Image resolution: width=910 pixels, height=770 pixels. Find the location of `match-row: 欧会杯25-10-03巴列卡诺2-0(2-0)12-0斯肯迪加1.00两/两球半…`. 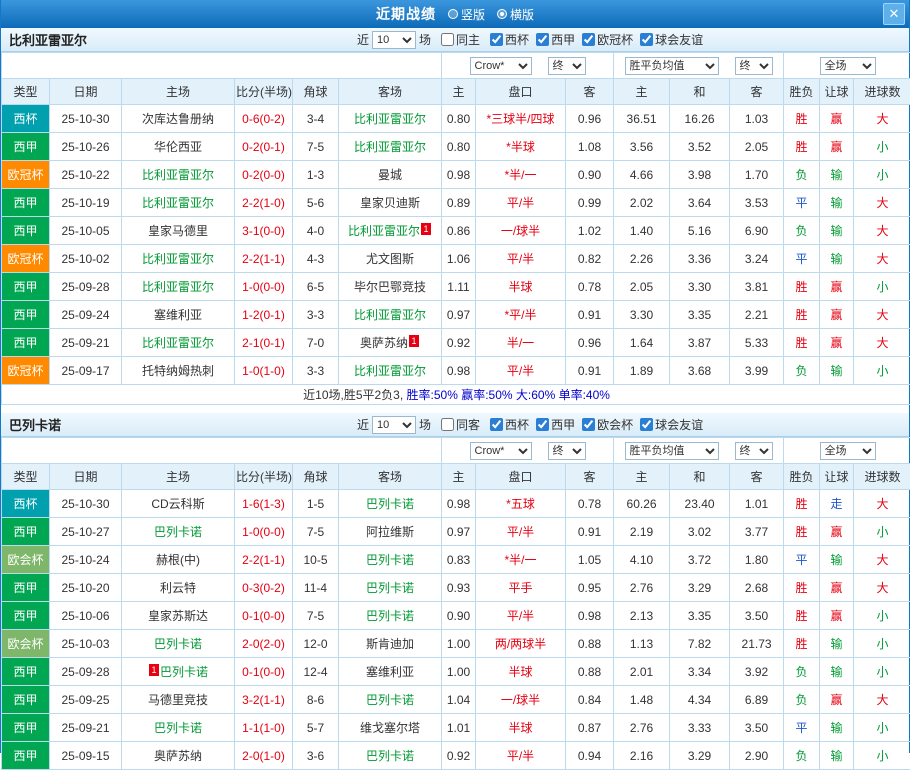

match-row: 欧会杯25-10-03巴列卡诺2-0(2-0)12-0斯肯迪加1.00两/两球半… is located at coordinates (456, 644).